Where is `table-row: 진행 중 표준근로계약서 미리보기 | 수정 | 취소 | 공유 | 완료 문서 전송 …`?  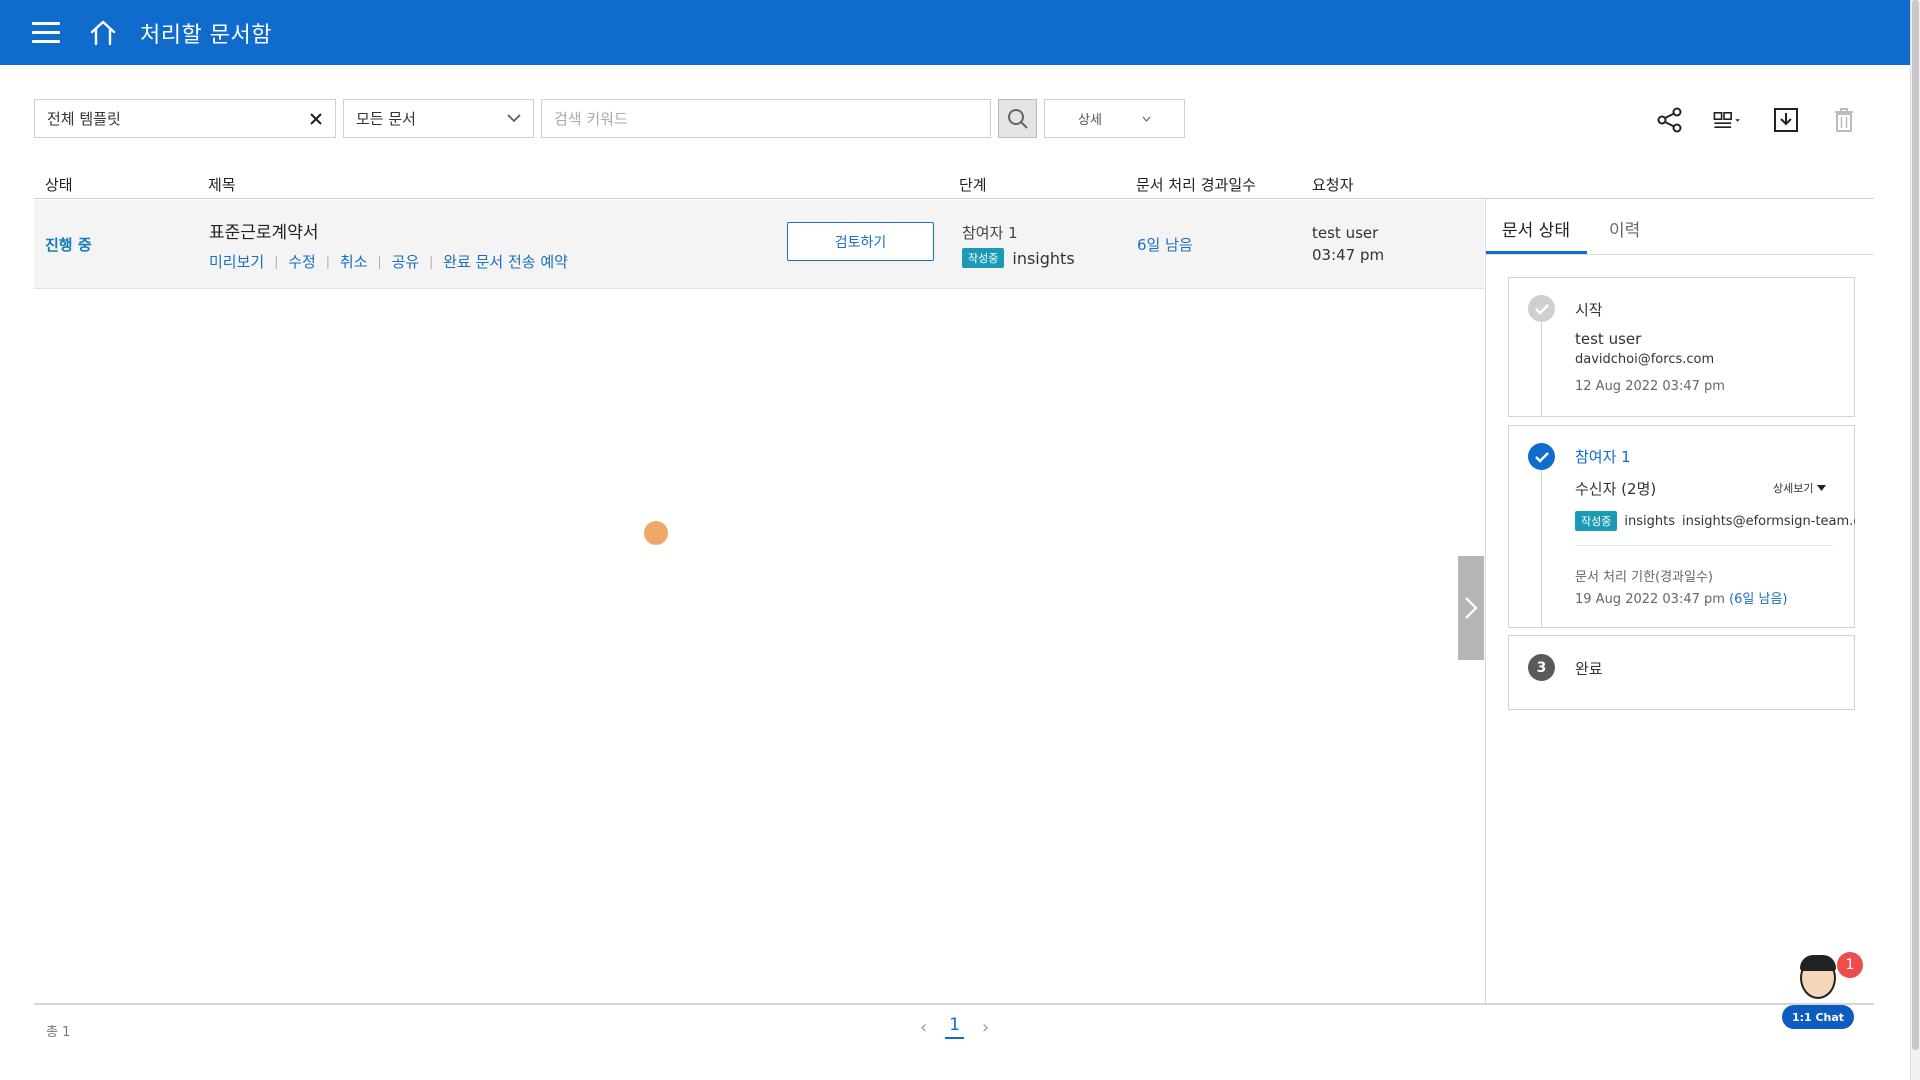
table-row: 진행 중 표준근로계약서 미리보기 | 수정 | 취소 | 공유 | 완료 문서 전송 … is located at coordinates (759, 244).